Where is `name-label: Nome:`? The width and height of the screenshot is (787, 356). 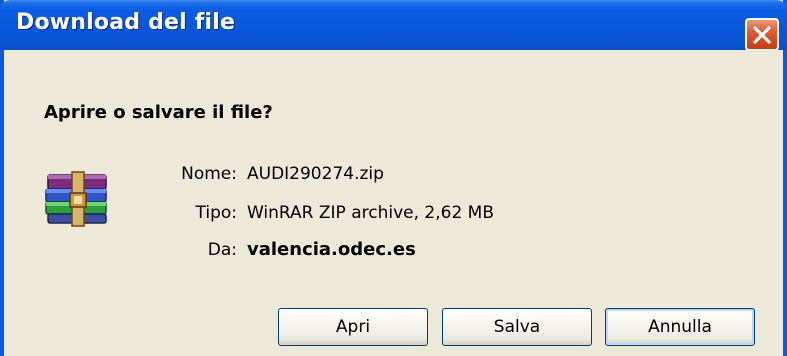 name-label: Nome: is located at coordinates (209, 174).